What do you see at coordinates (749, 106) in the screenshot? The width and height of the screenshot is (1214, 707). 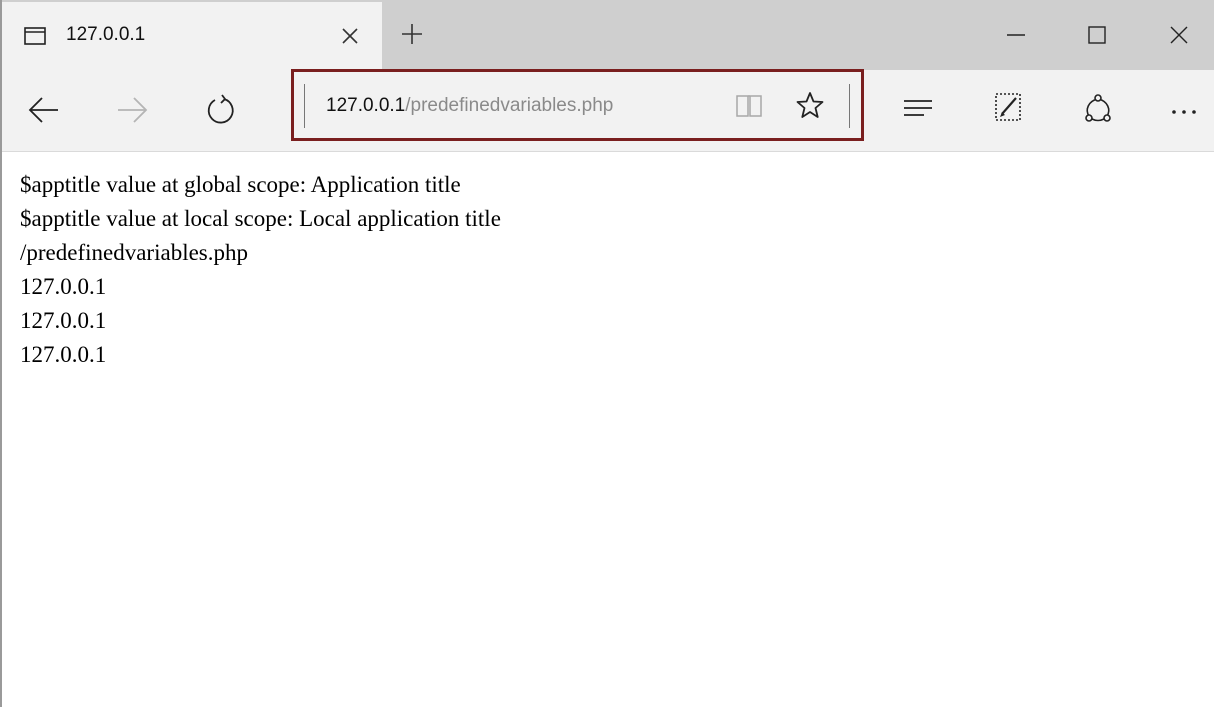 I see `reading-view-icon` at bounding box center [749, 106].